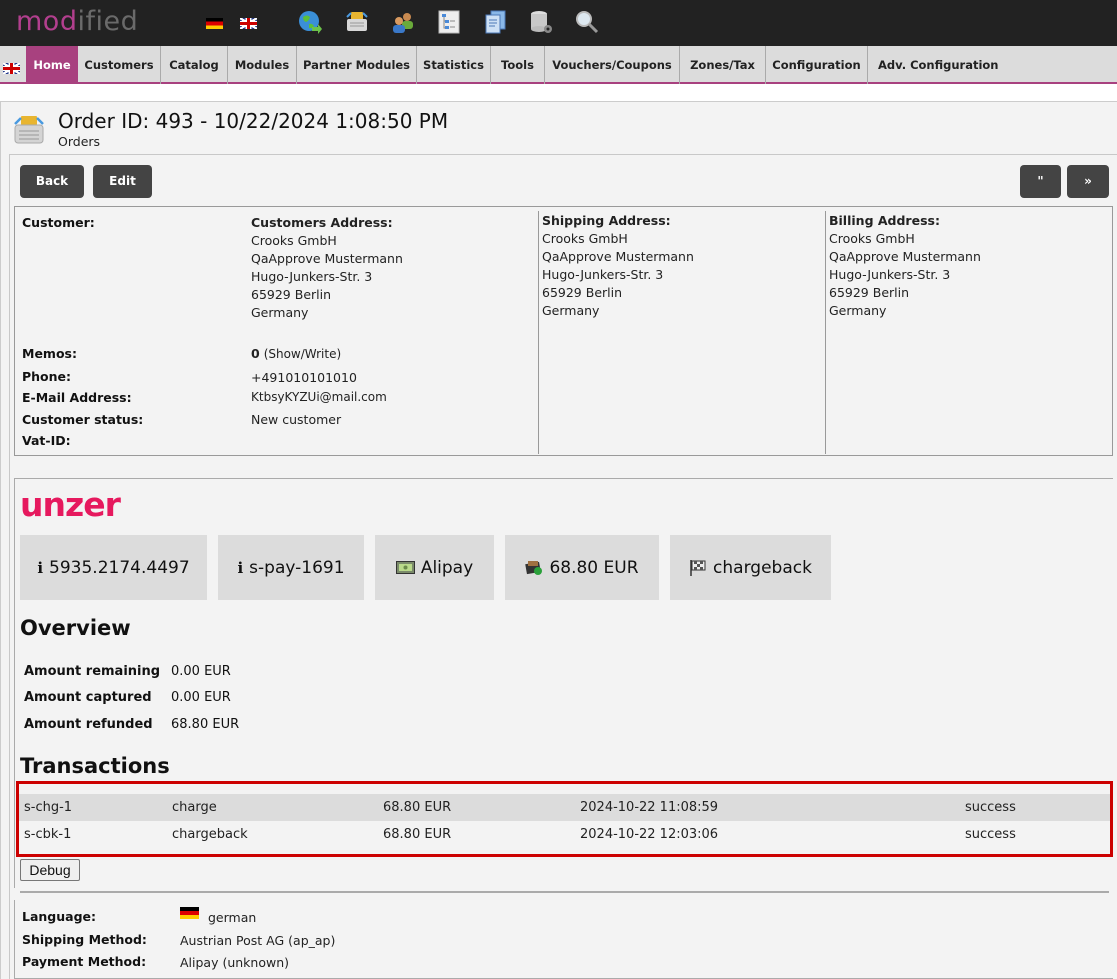 This screenshot has height=979, width=1117. Describe the element at coordinates (750, 567) in the screenshot. I see `payment-state-tile: chargeback` at that location.